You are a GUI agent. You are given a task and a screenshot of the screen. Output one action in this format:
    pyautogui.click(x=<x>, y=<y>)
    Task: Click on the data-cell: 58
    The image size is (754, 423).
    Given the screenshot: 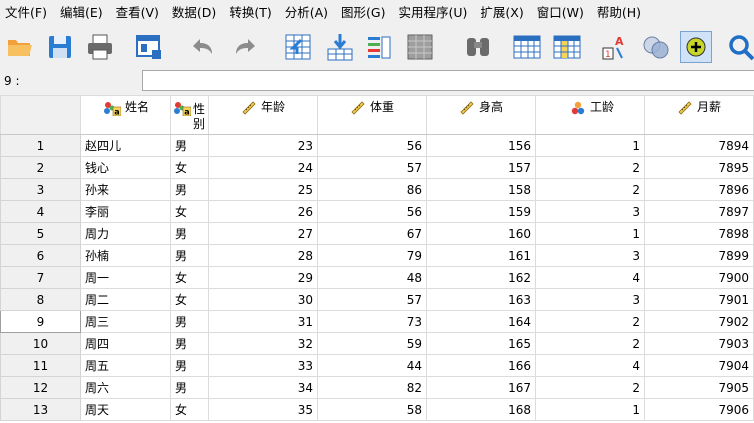 What is the action you would take?
    pyautogui.click(x=372, y=409)
    